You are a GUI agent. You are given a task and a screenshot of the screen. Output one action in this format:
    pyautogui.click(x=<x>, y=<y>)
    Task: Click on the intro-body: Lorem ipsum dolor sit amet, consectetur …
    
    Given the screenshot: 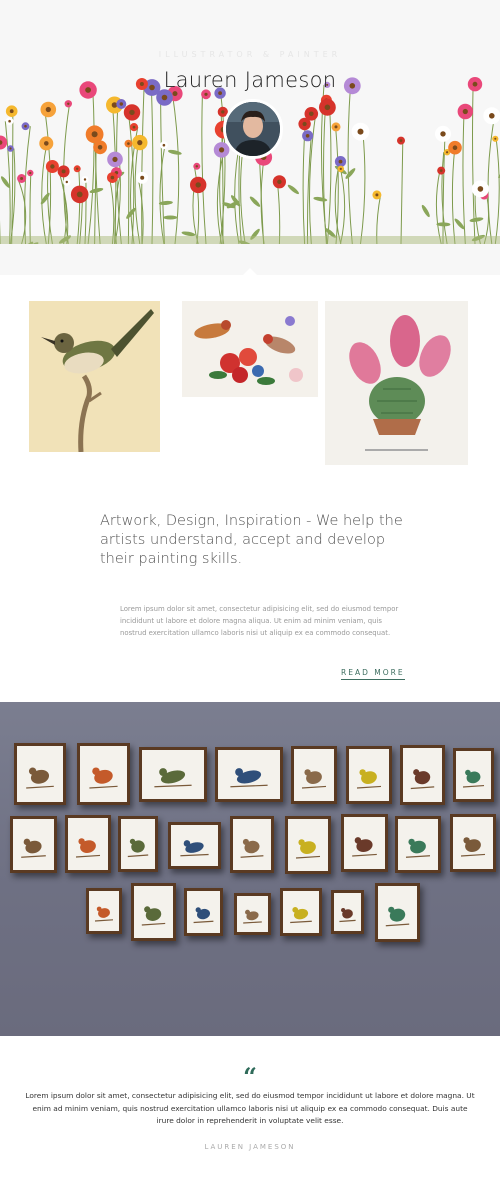 What is the action you would take?
    pyautogui.click(x=259, y=621)
    